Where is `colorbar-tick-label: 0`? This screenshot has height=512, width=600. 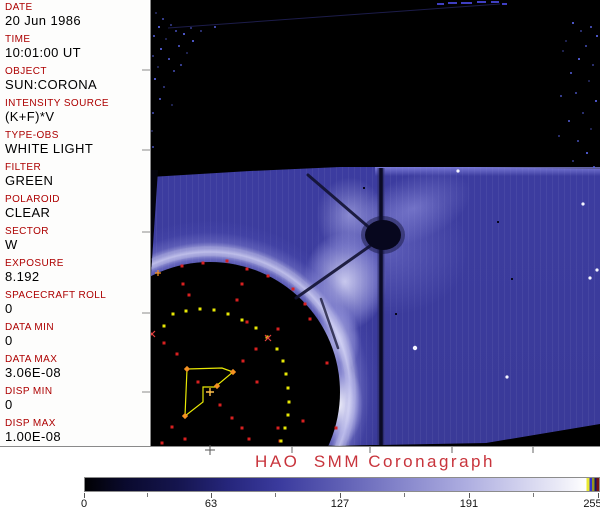
colorbar-tick-label: 0 is located at coordinates (84, 504).